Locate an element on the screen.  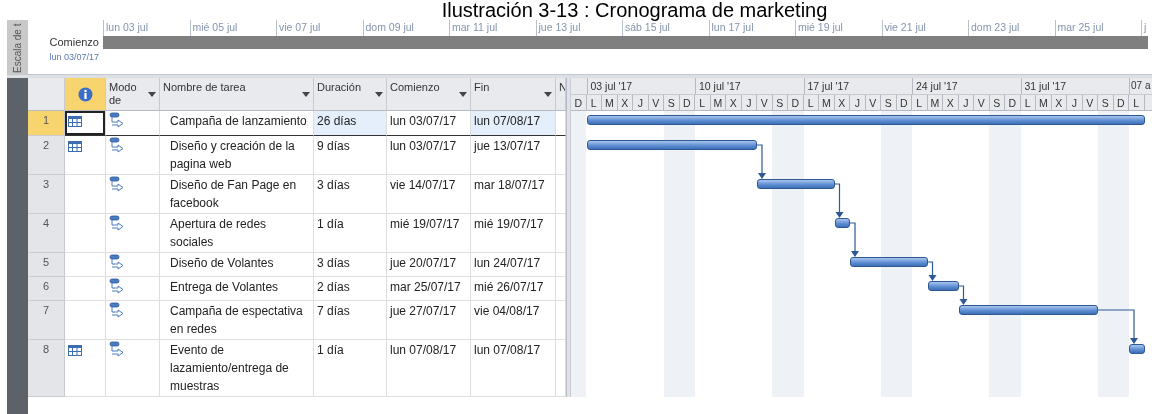
duration: 26 días is located at coordinates (337, 121).